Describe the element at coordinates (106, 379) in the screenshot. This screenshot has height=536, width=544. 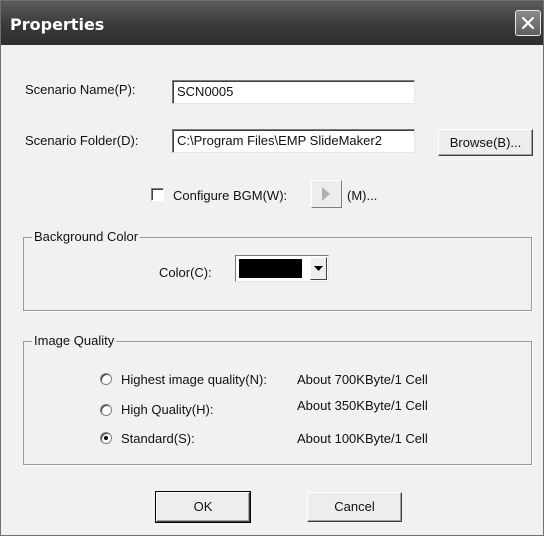
I see `highest-quality-radio` at that location.